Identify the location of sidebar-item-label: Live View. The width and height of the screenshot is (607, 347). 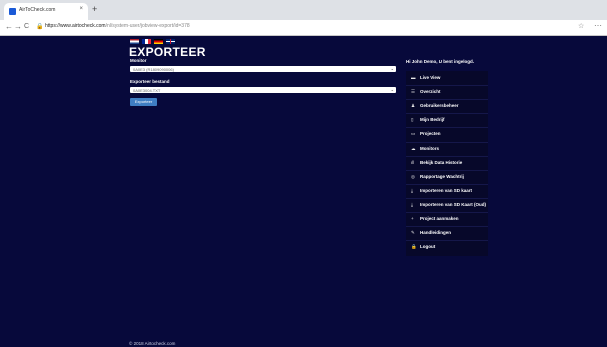
(430, 77).